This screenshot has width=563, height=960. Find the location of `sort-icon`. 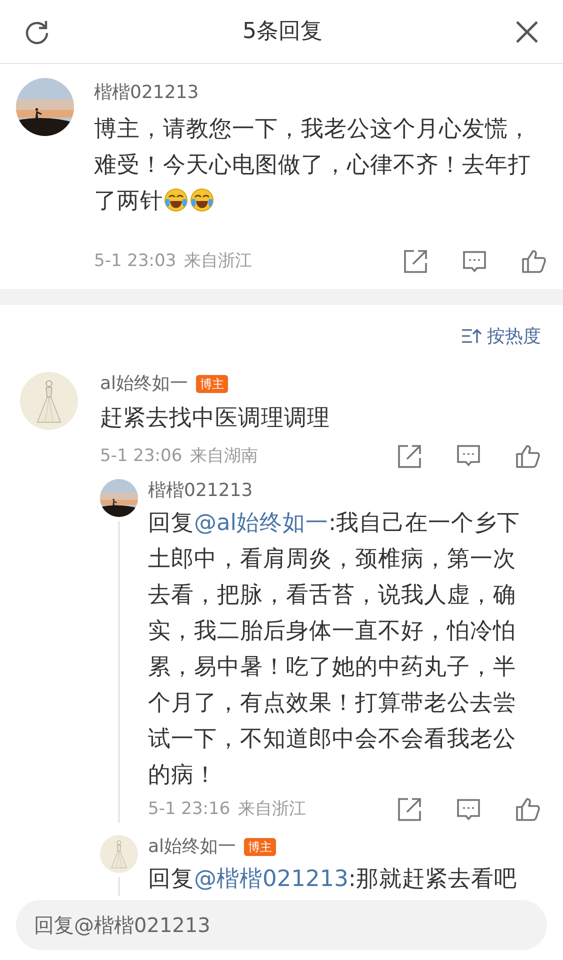

sort-icon is located at coordinates (472, 336).